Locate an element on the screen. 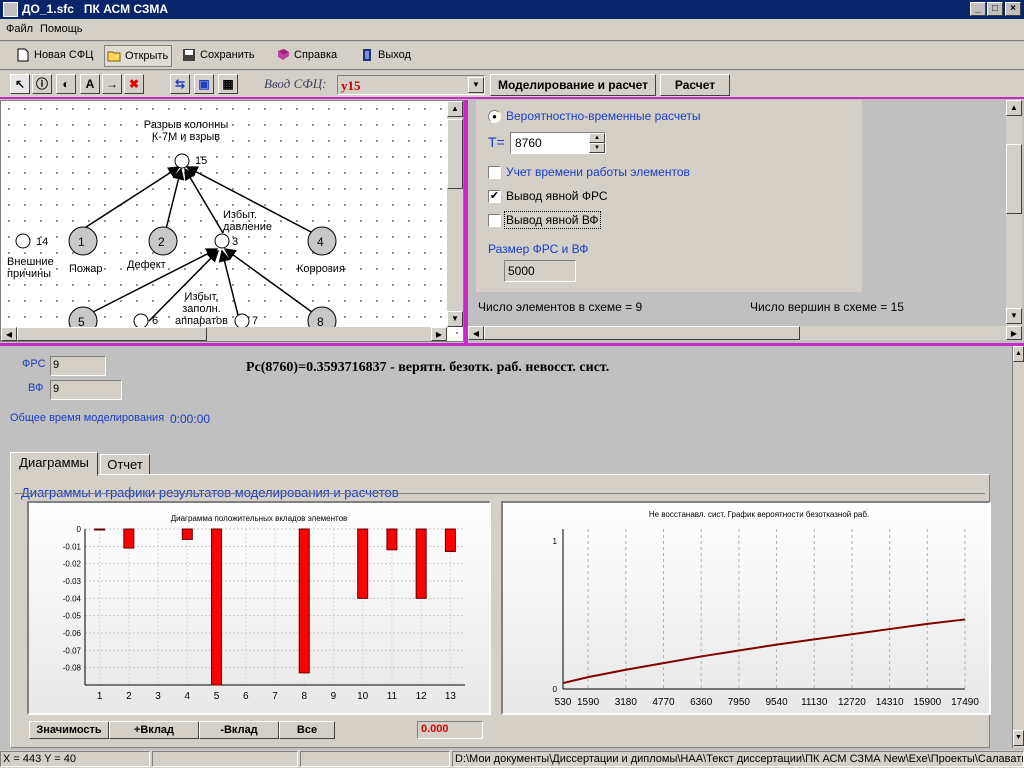  significance-button: Значимость is located at coordinates (69, 730).